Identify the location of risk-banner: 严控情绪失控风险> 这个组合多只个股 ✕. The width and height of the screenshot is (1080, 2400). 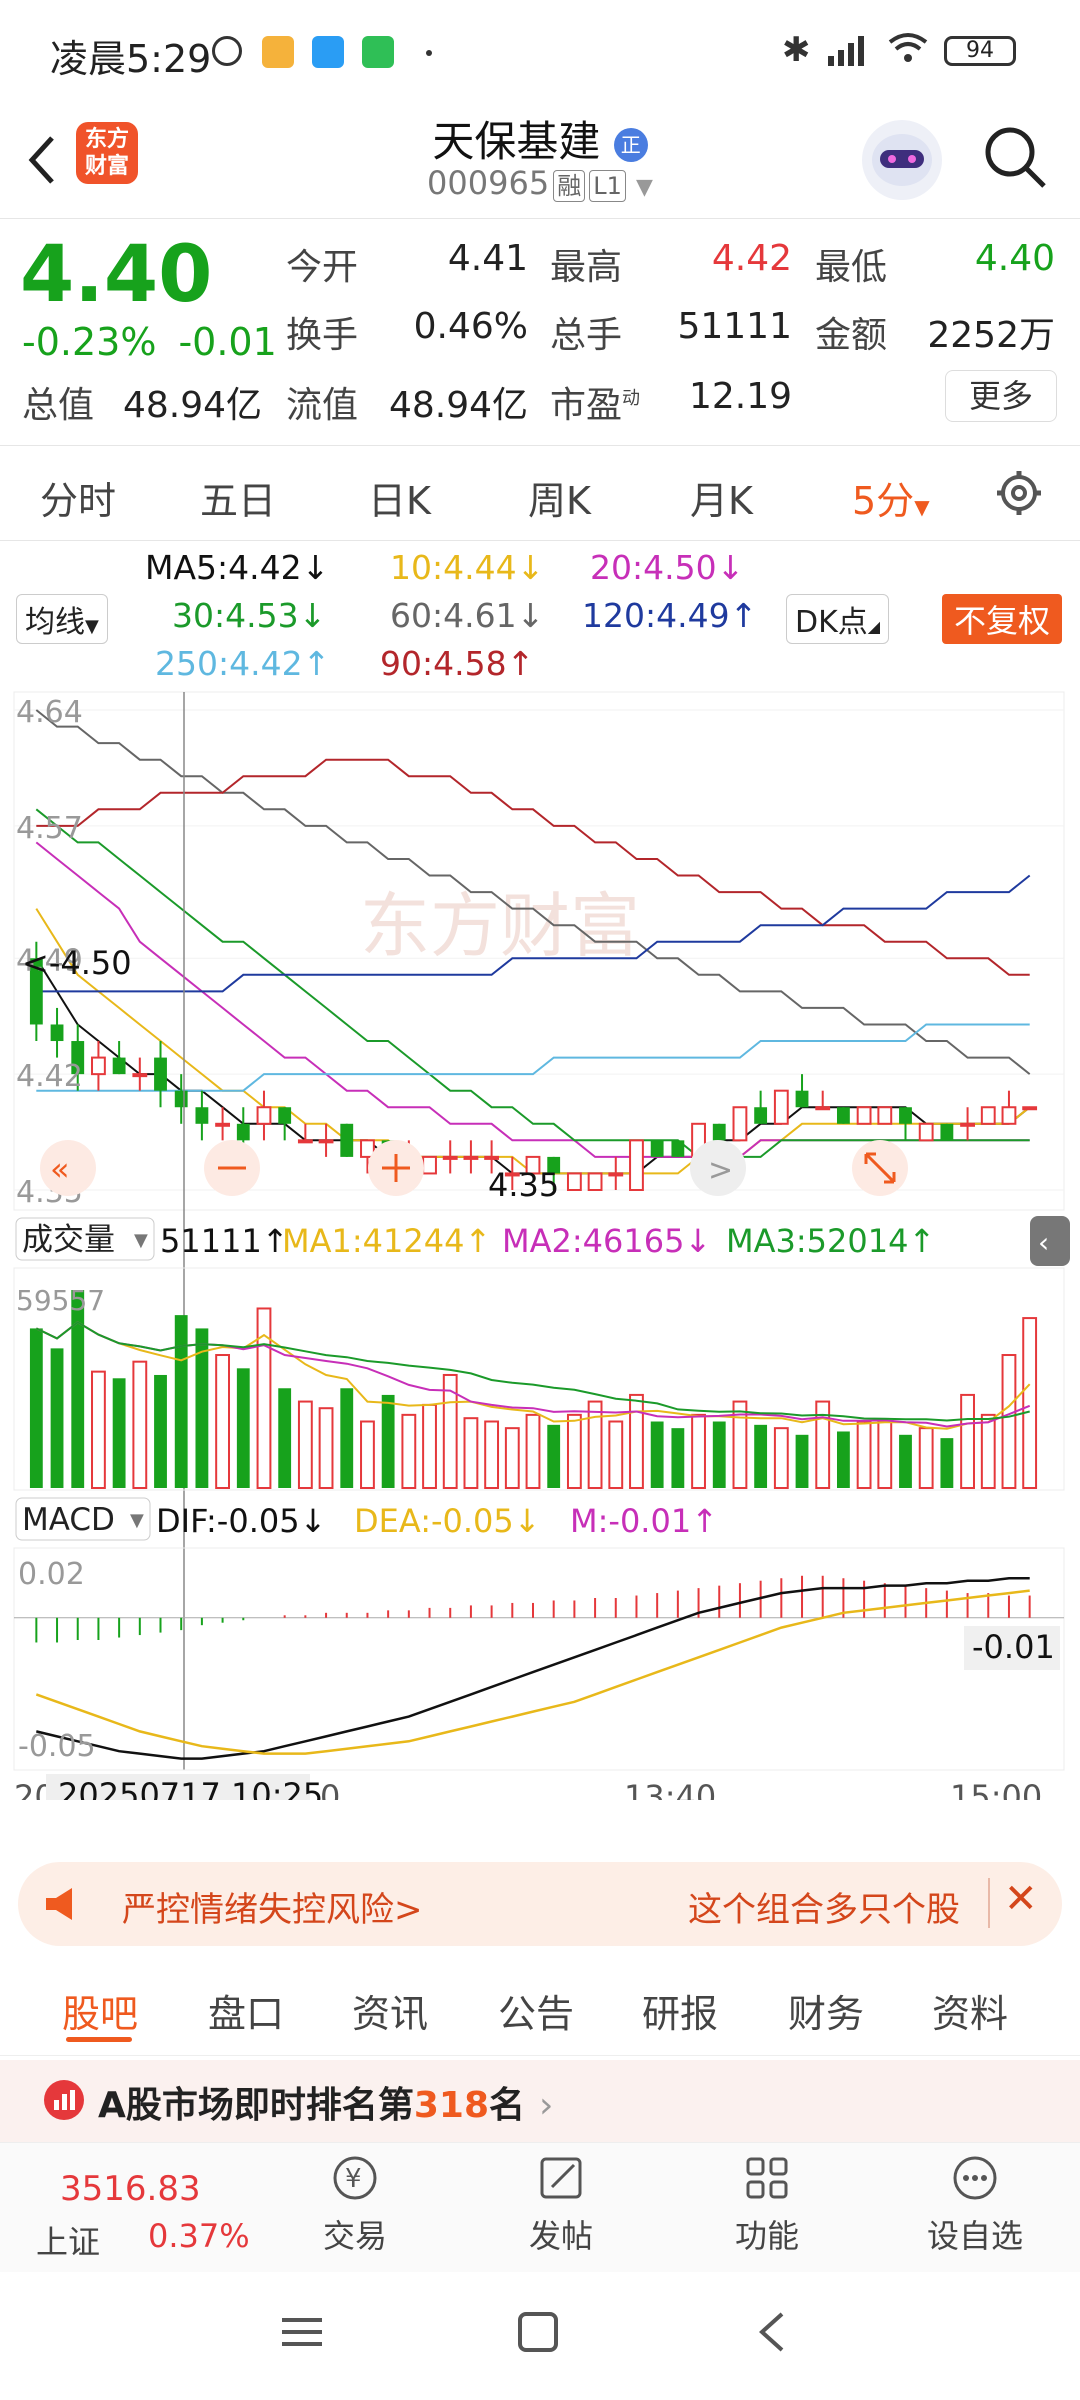
(540, 1904).